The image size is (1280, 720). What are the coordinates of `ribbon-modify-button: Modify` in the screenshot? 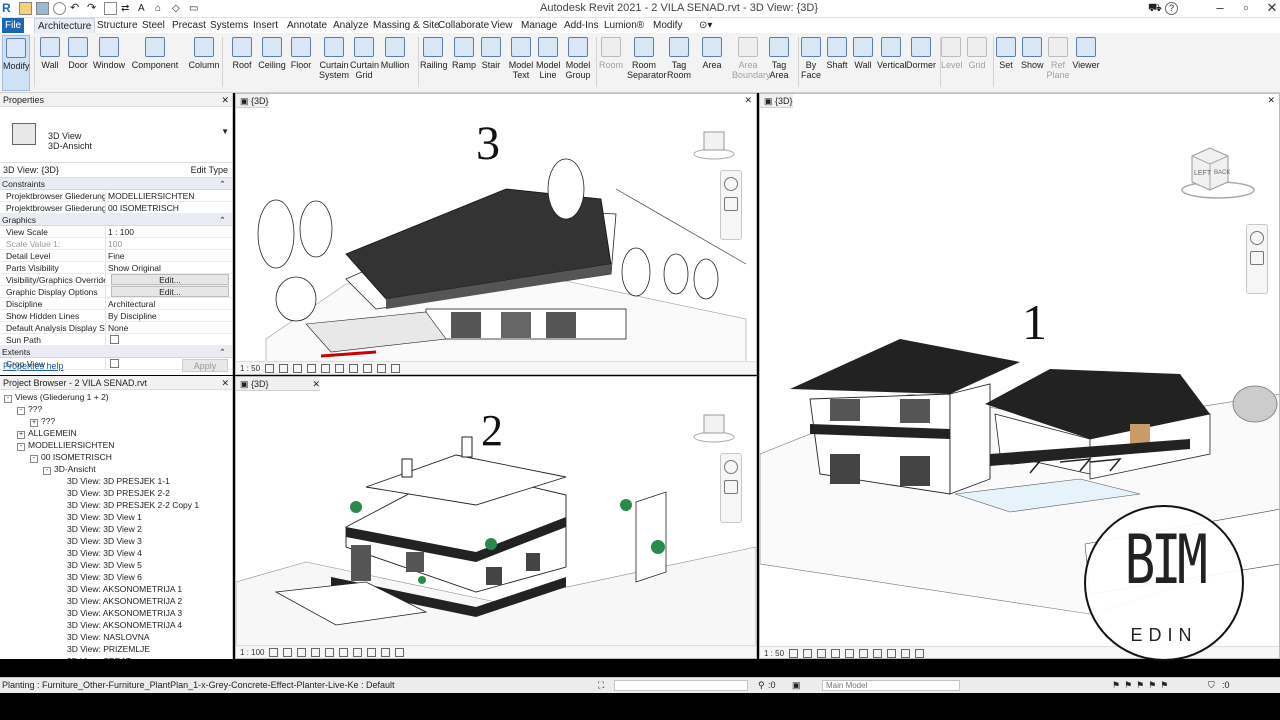 It's located at (16, 63).